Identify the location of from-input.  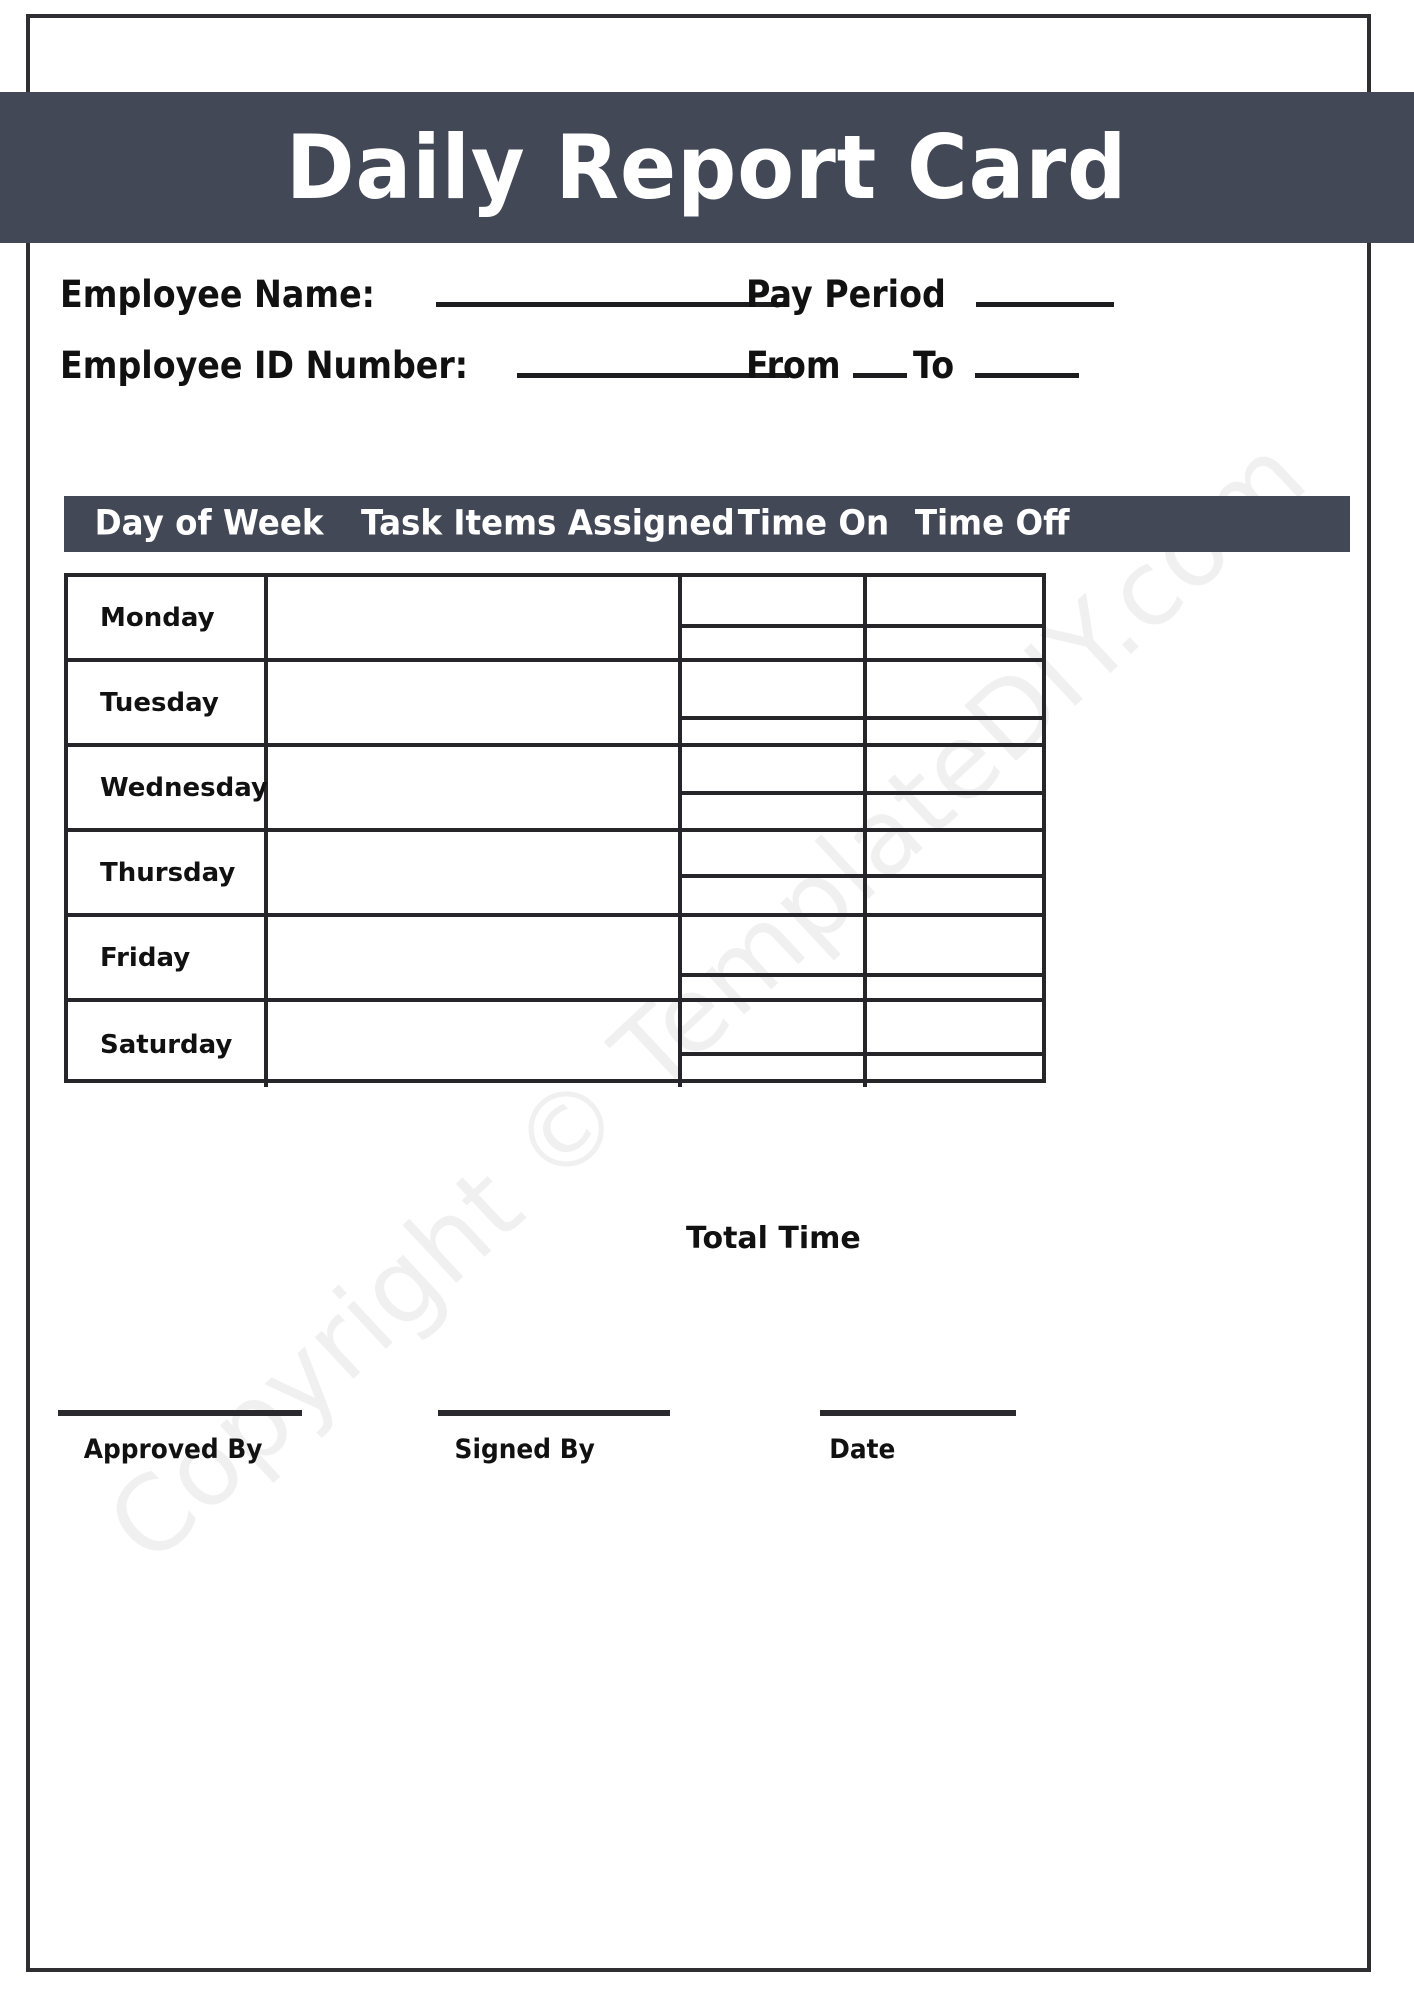
(880, 375).